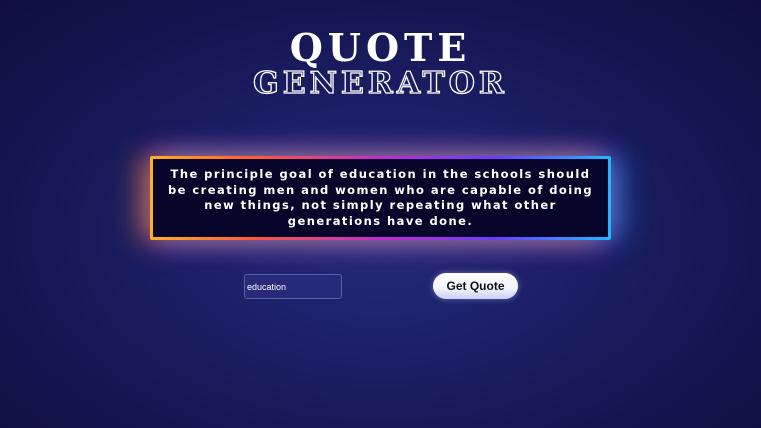 This screenshot has width=761, height=428. Describe the element at coordinates (475, 286) in the screenshot. I see `get-quote-button: Get Quote` at that location.